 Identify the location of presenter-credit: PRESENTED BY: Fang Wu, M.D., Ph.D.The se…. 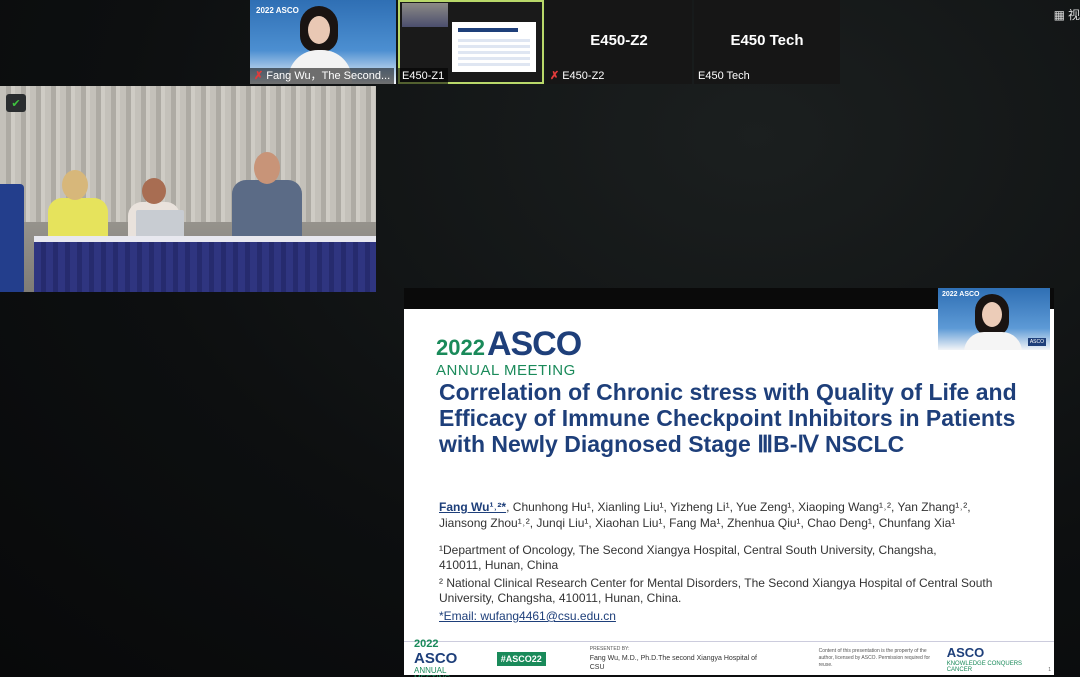
(677, 658).